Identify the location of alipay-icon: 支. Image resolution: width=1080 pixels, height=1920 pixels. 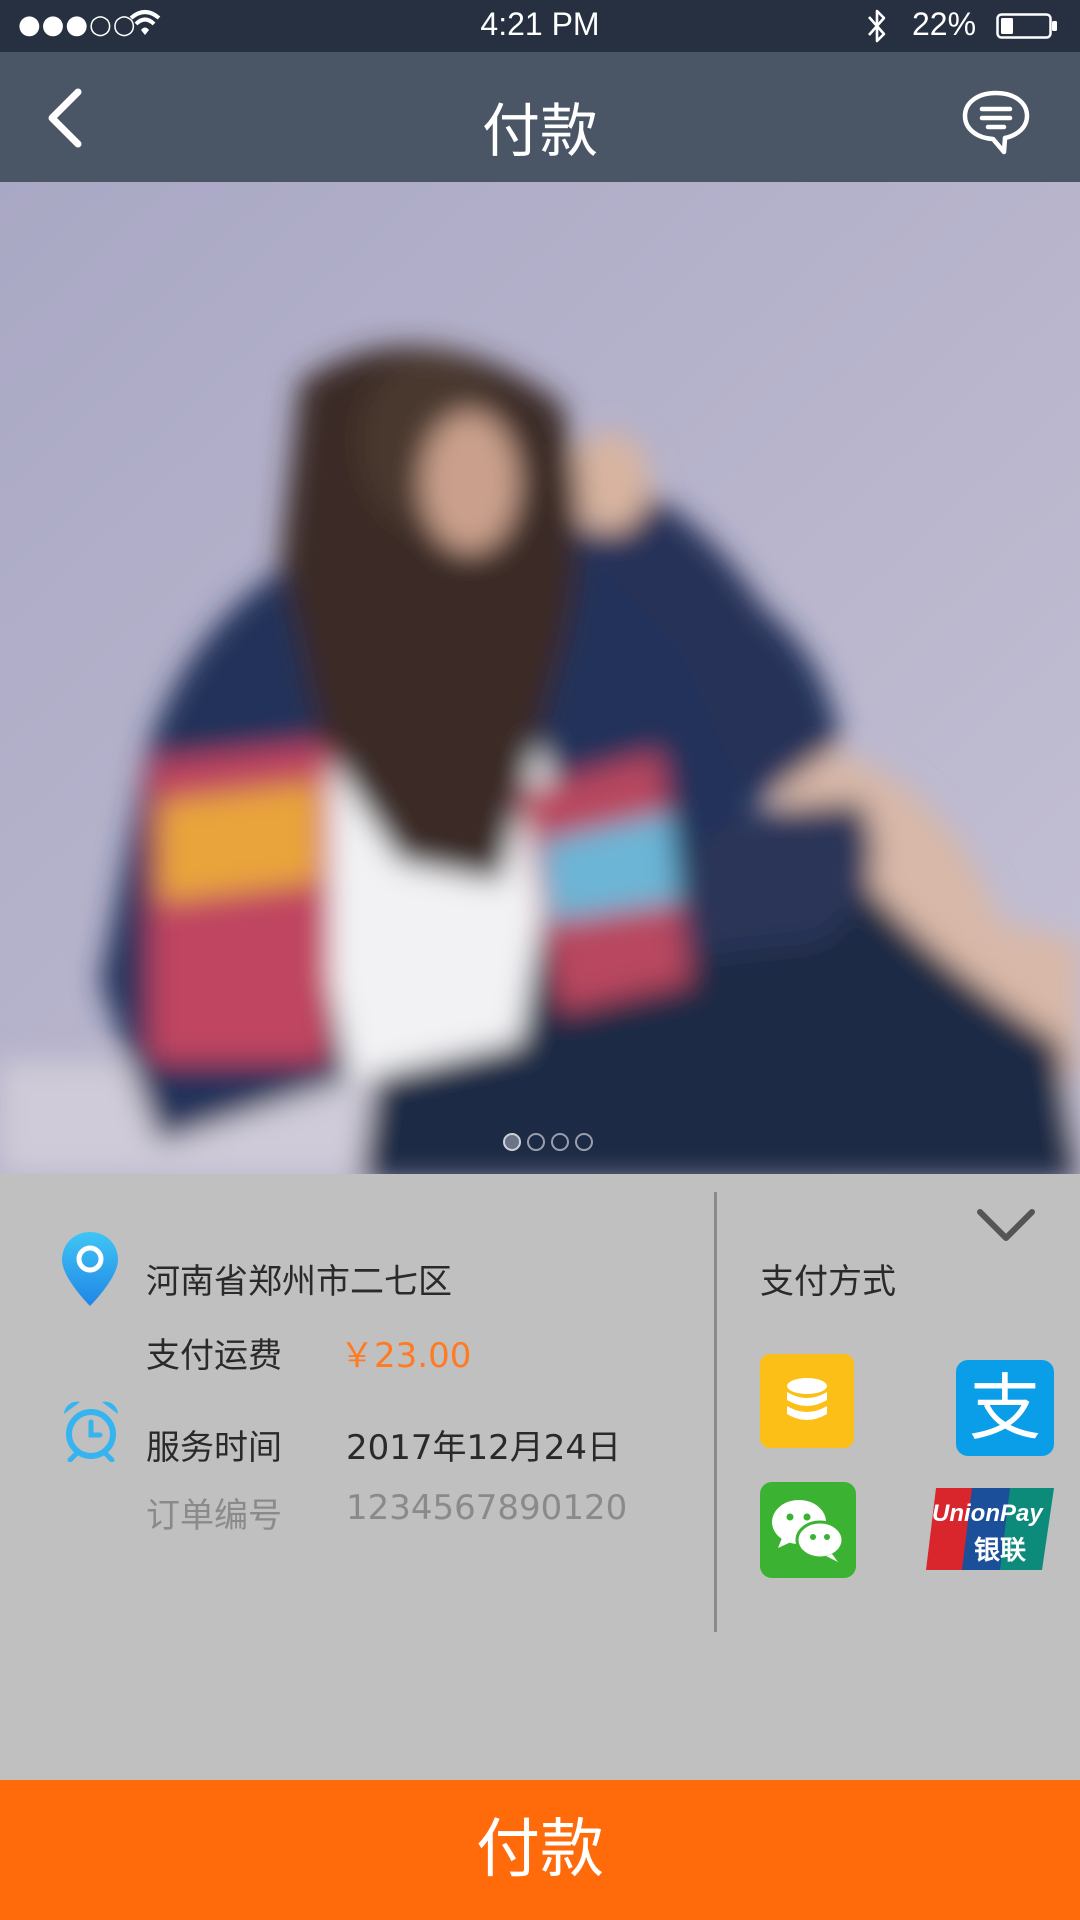
(1005, 1408).